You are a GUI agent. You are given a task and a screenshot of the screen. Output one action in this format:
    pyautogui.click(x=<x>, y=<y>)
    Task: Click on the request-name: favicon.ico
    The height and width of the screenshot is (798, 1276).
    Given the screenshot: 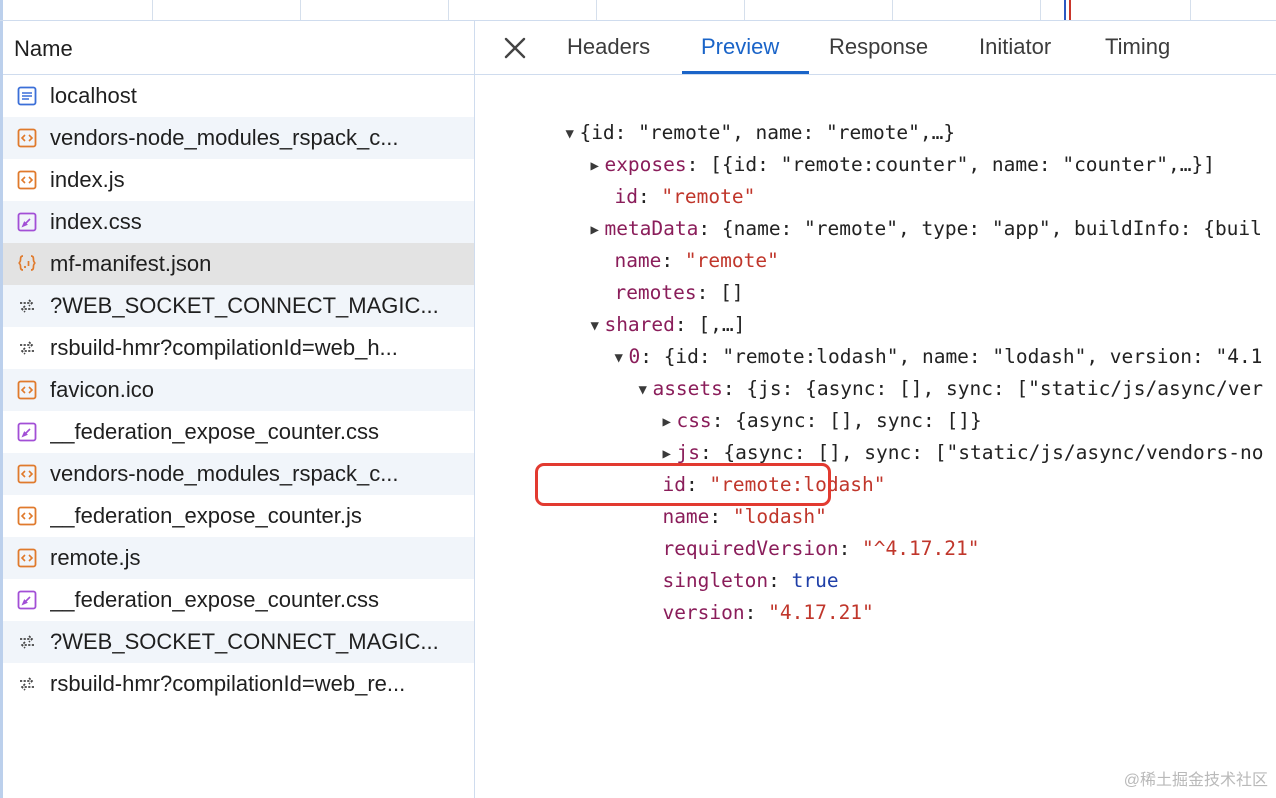 What is the action you would take?
    pyautogui.click(x=102, y=389)
    